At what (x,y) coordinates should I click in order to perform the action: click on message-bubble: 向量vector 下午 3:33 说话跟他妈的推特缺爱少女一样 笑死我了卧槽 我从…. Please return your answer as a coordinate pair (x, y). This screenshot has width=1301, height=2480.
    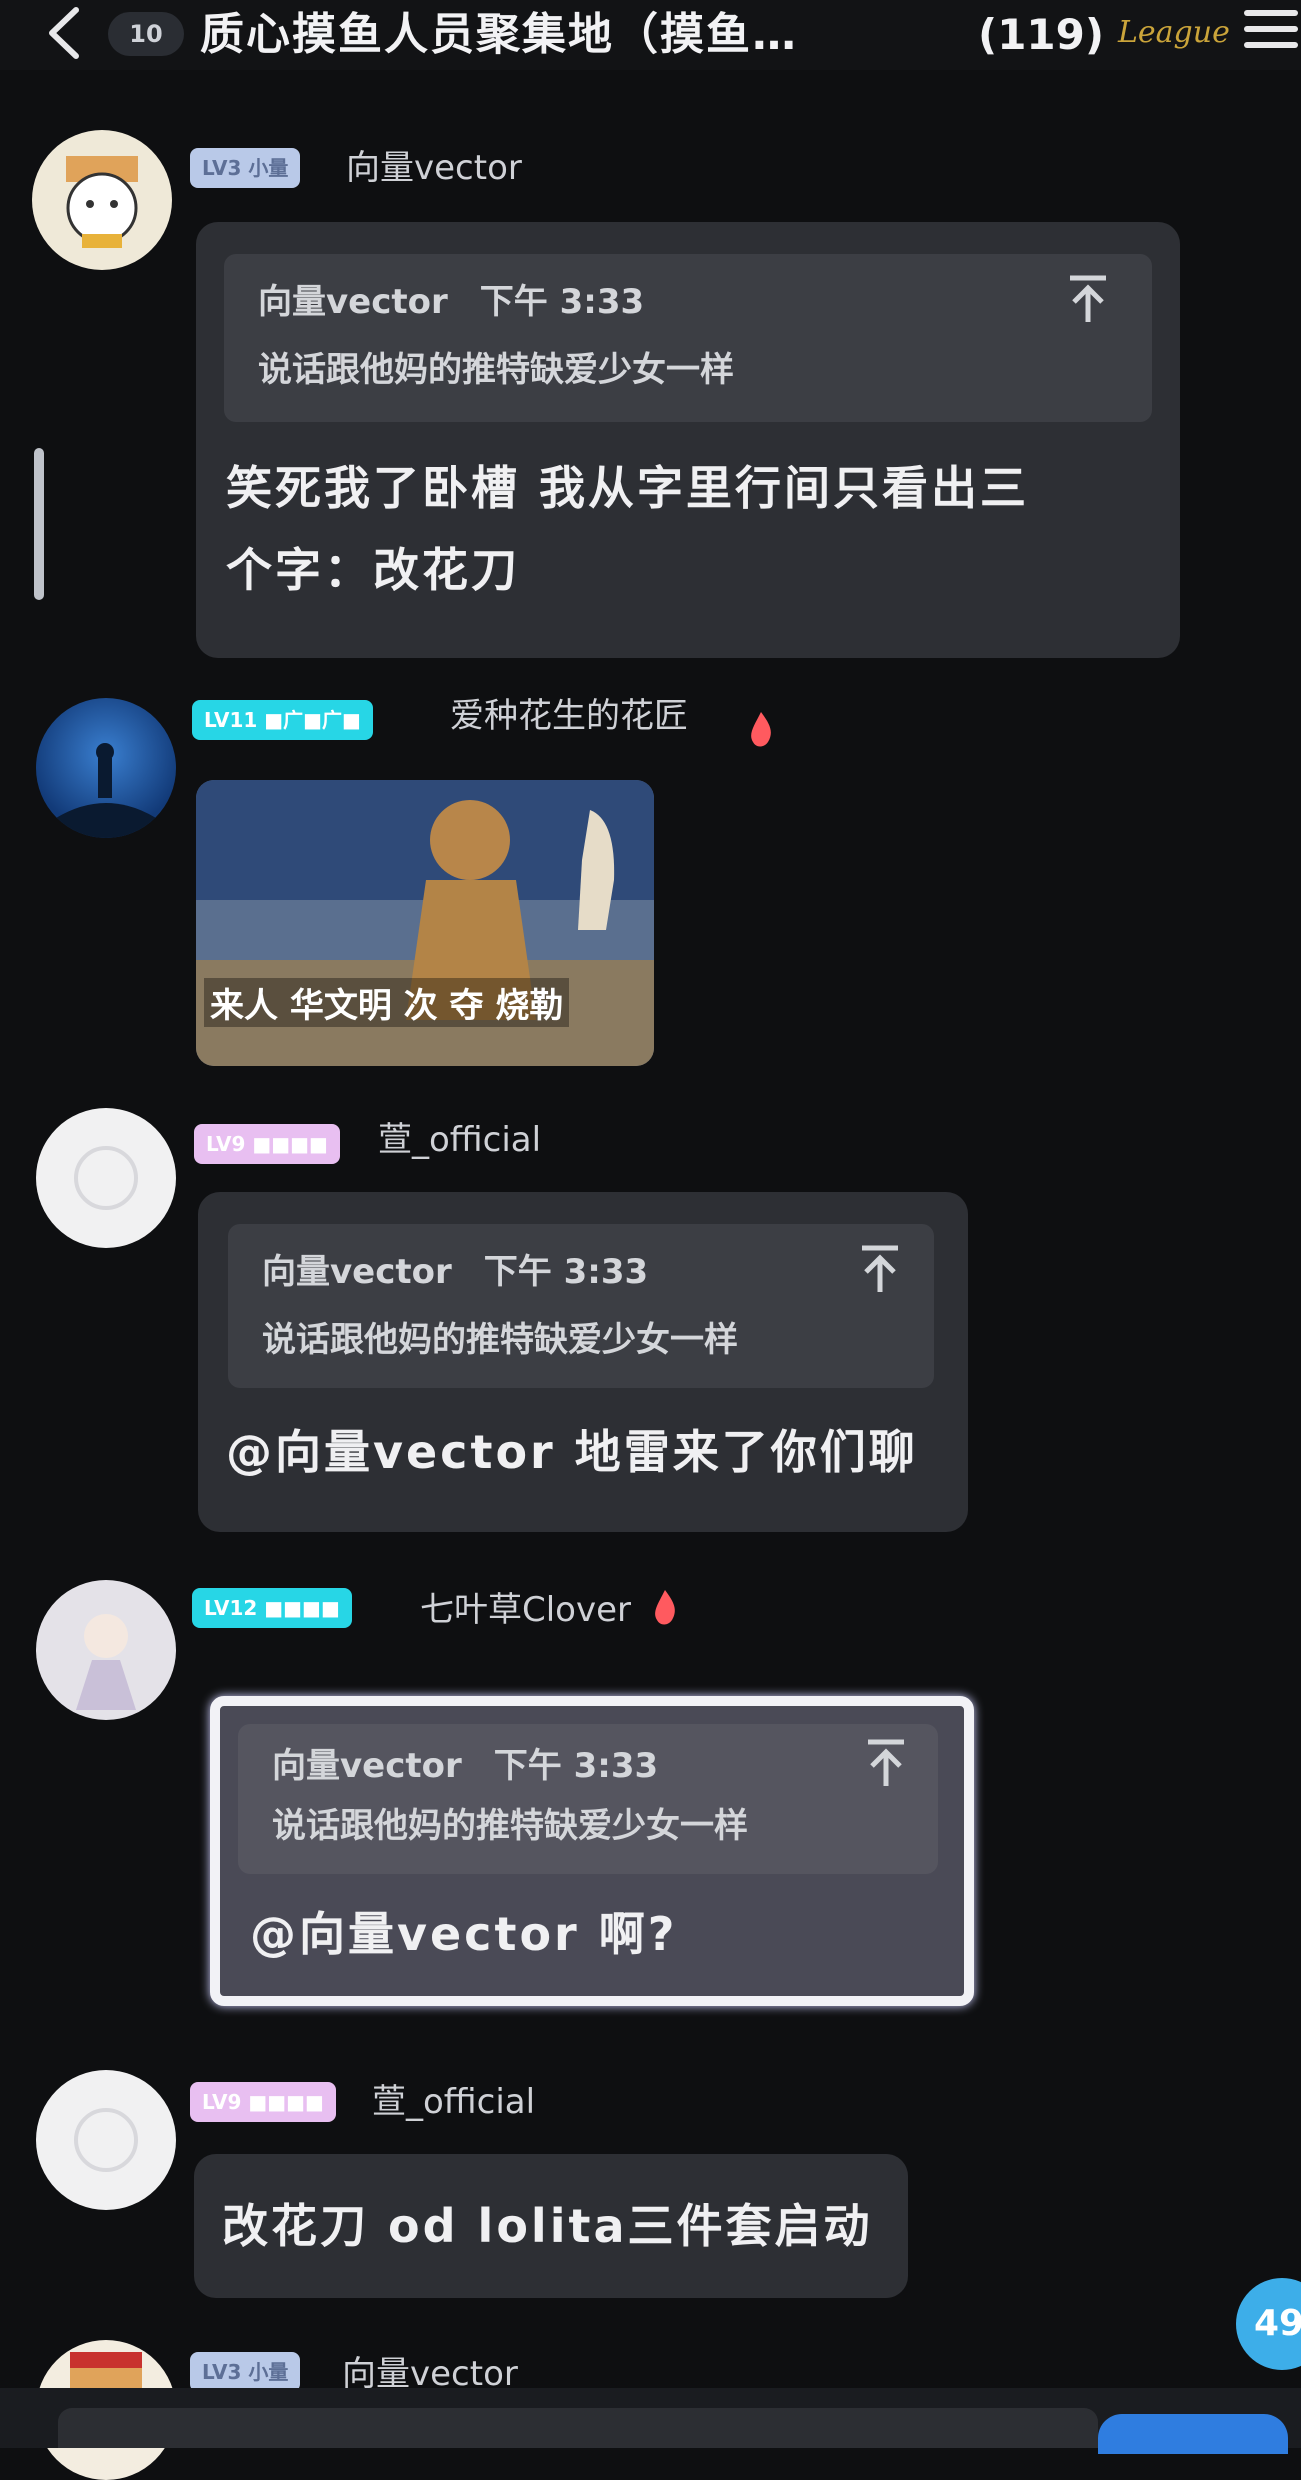
    Looking at the image, I should click on (688, 440).